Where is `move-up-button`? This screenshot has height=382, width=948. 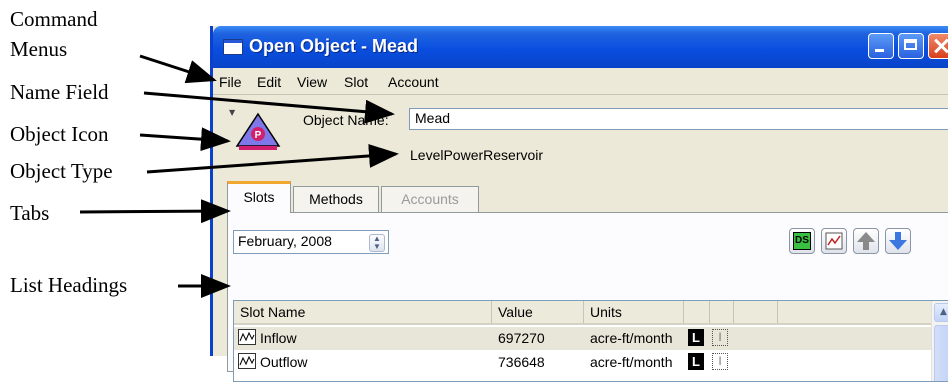
move-up-button is located at coordinates (866, 241).